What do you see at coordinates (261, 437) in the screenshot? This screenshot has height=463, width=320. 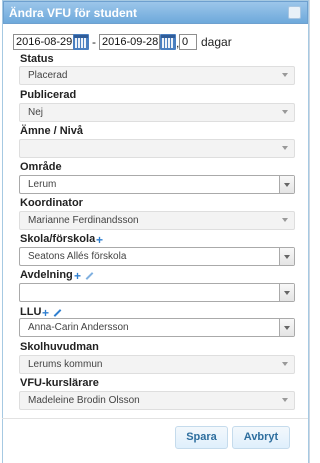 I see `cancel-button: Avbryt` at bounding box center [261, 437].